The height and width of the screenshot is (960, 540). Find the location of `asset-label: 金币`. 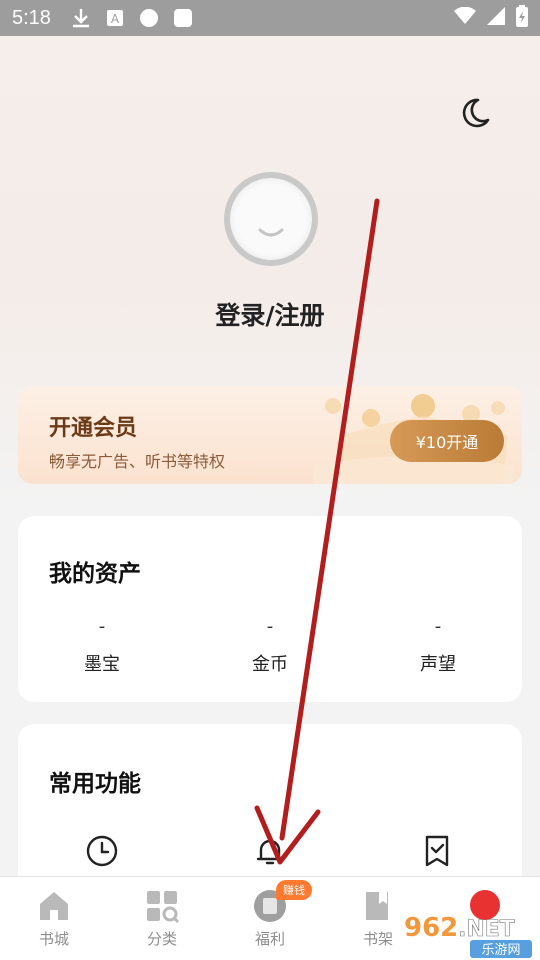

asset-label: 金币 is located at coordinates (270, 664).